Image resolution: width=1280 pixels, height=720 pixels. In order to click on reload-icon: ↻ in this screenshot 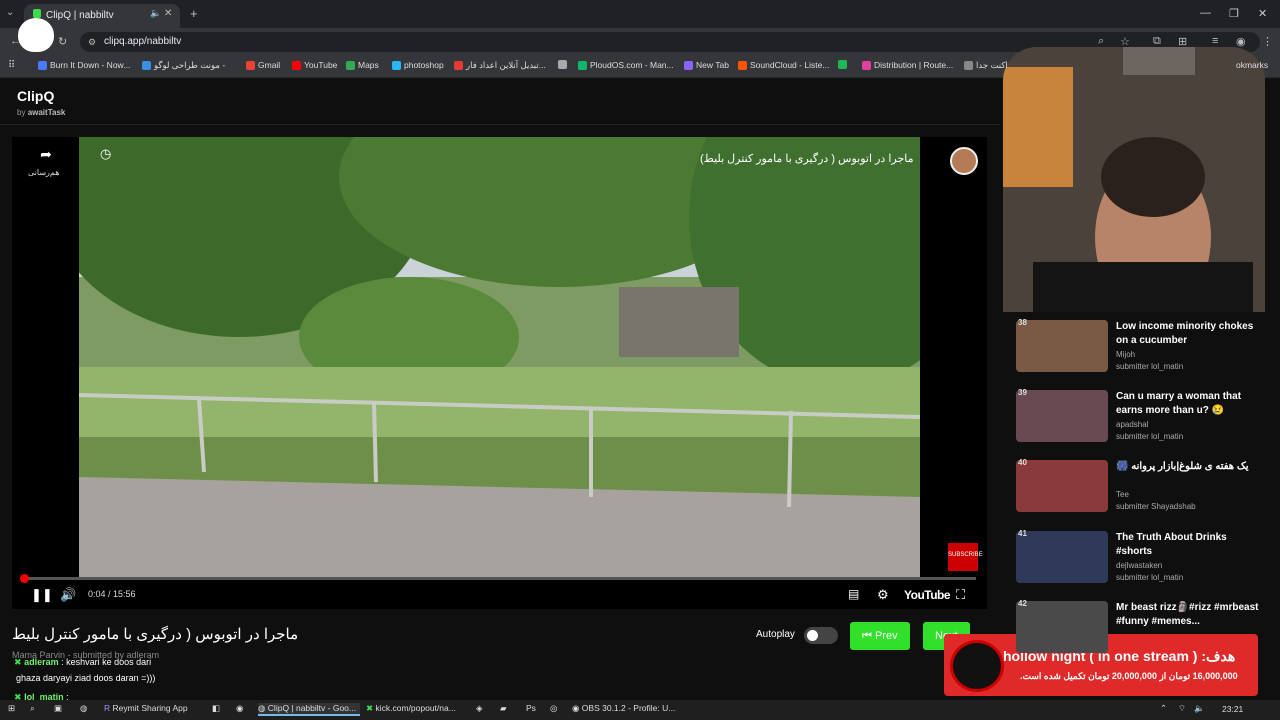, I will do `click(62, 41)`.